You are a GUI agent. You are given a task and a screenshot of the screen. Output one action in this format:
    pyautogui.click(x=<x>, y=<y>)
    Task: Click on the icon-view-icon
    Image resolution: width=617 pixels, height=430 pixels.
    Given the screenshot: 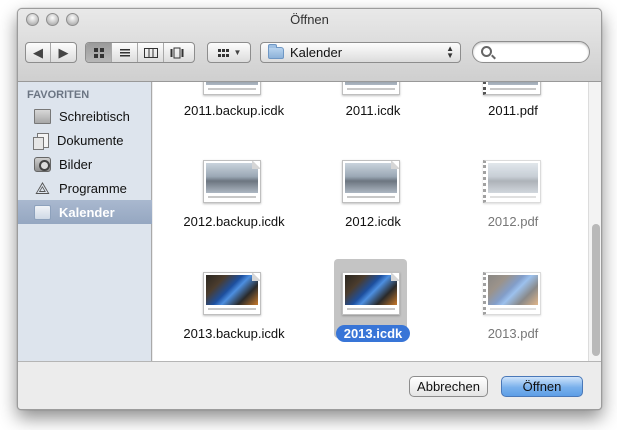 What is the action you would take?
    pyautogui.click(x=98, y=52)
    